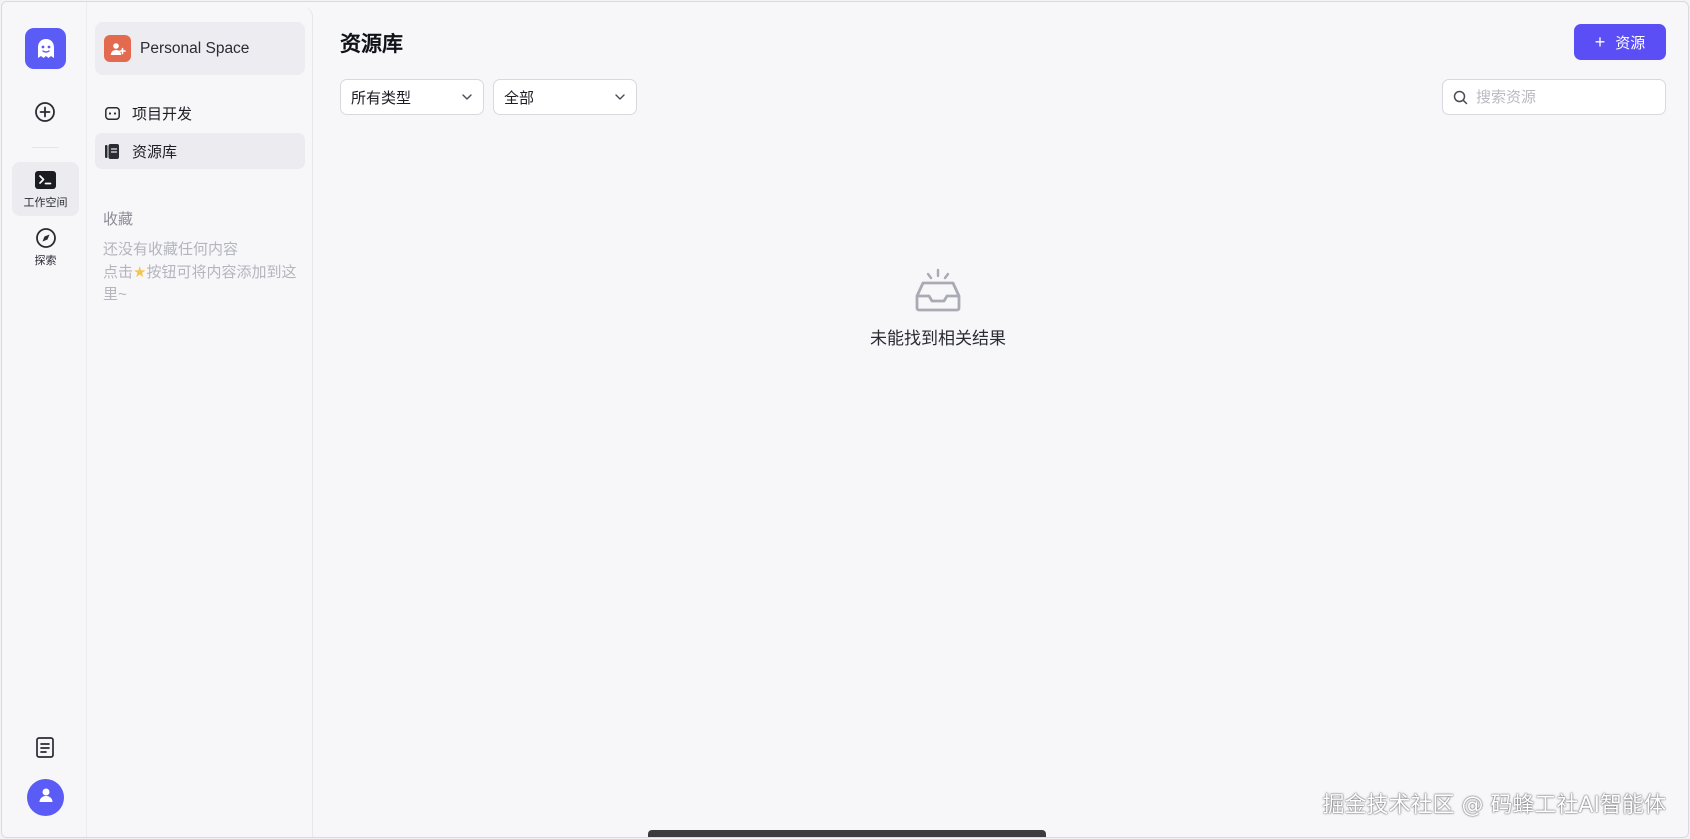  I want to click on search-input, so click(1566, 97).